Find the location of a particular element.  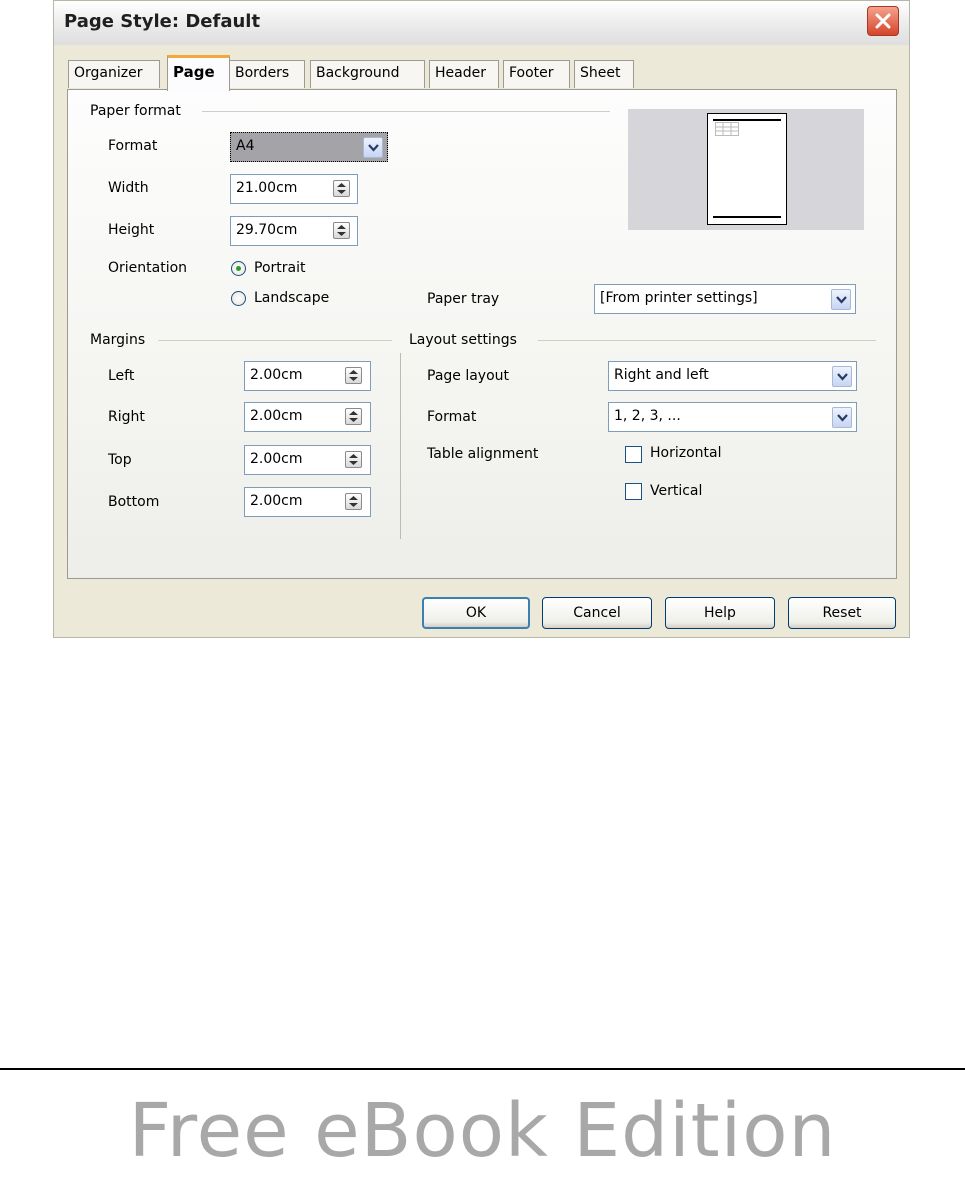

paper-tray-label: Paper tray is located at coordinates (463, 299).